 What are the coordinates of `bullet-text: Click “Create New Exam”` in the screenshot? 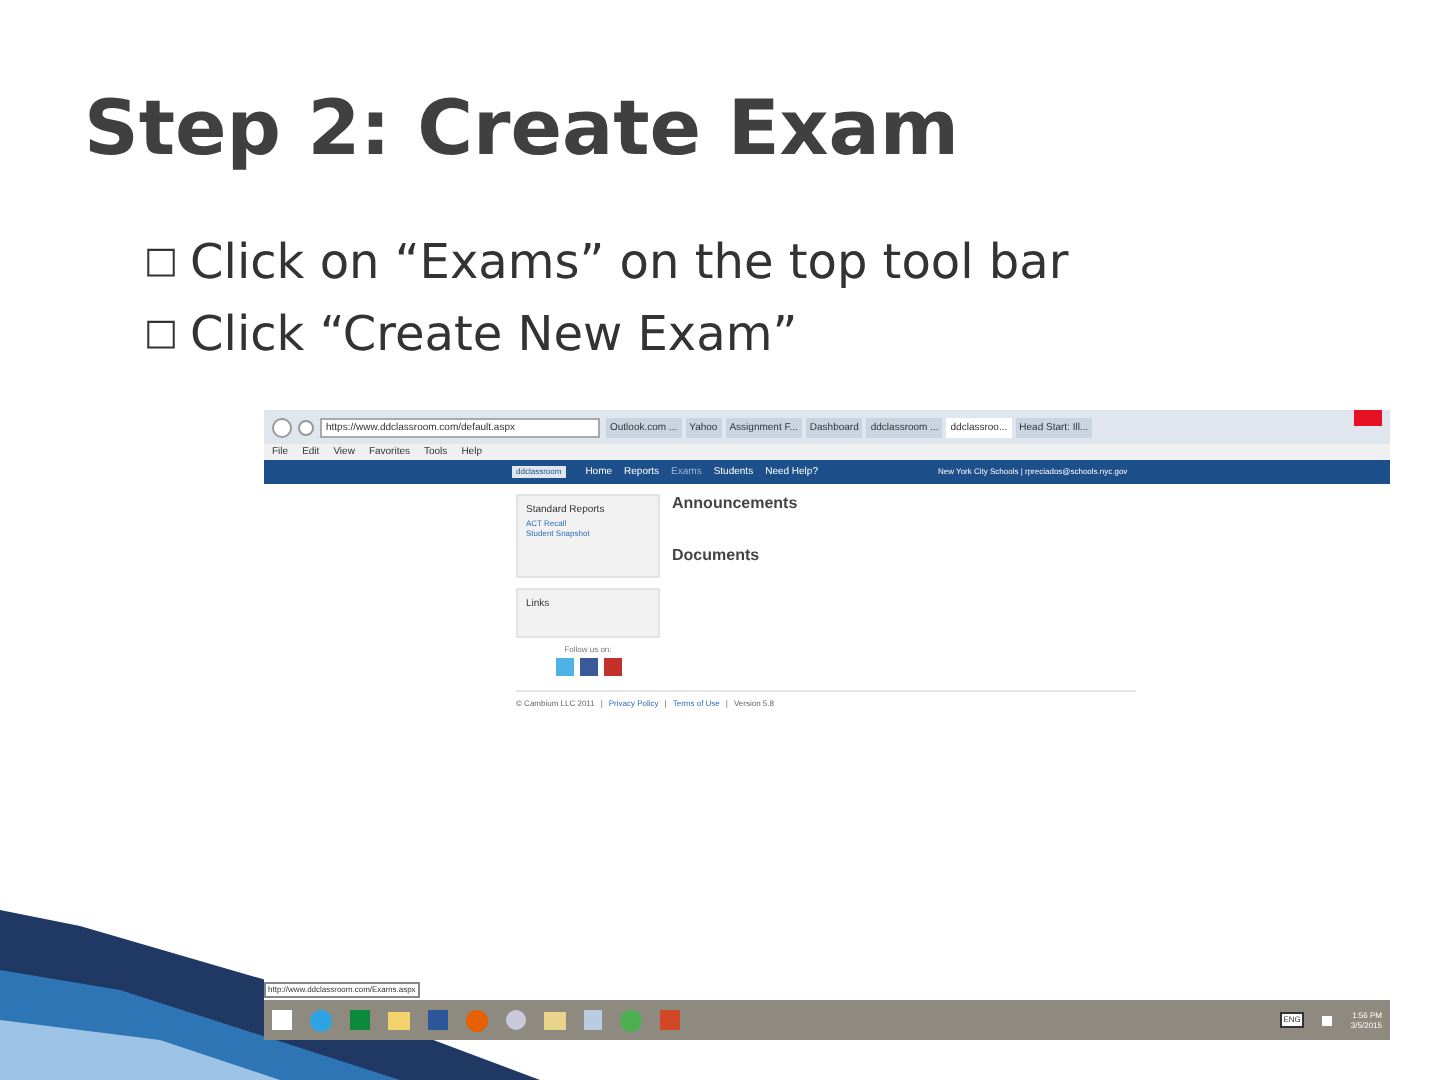 It's located at (494, 334).